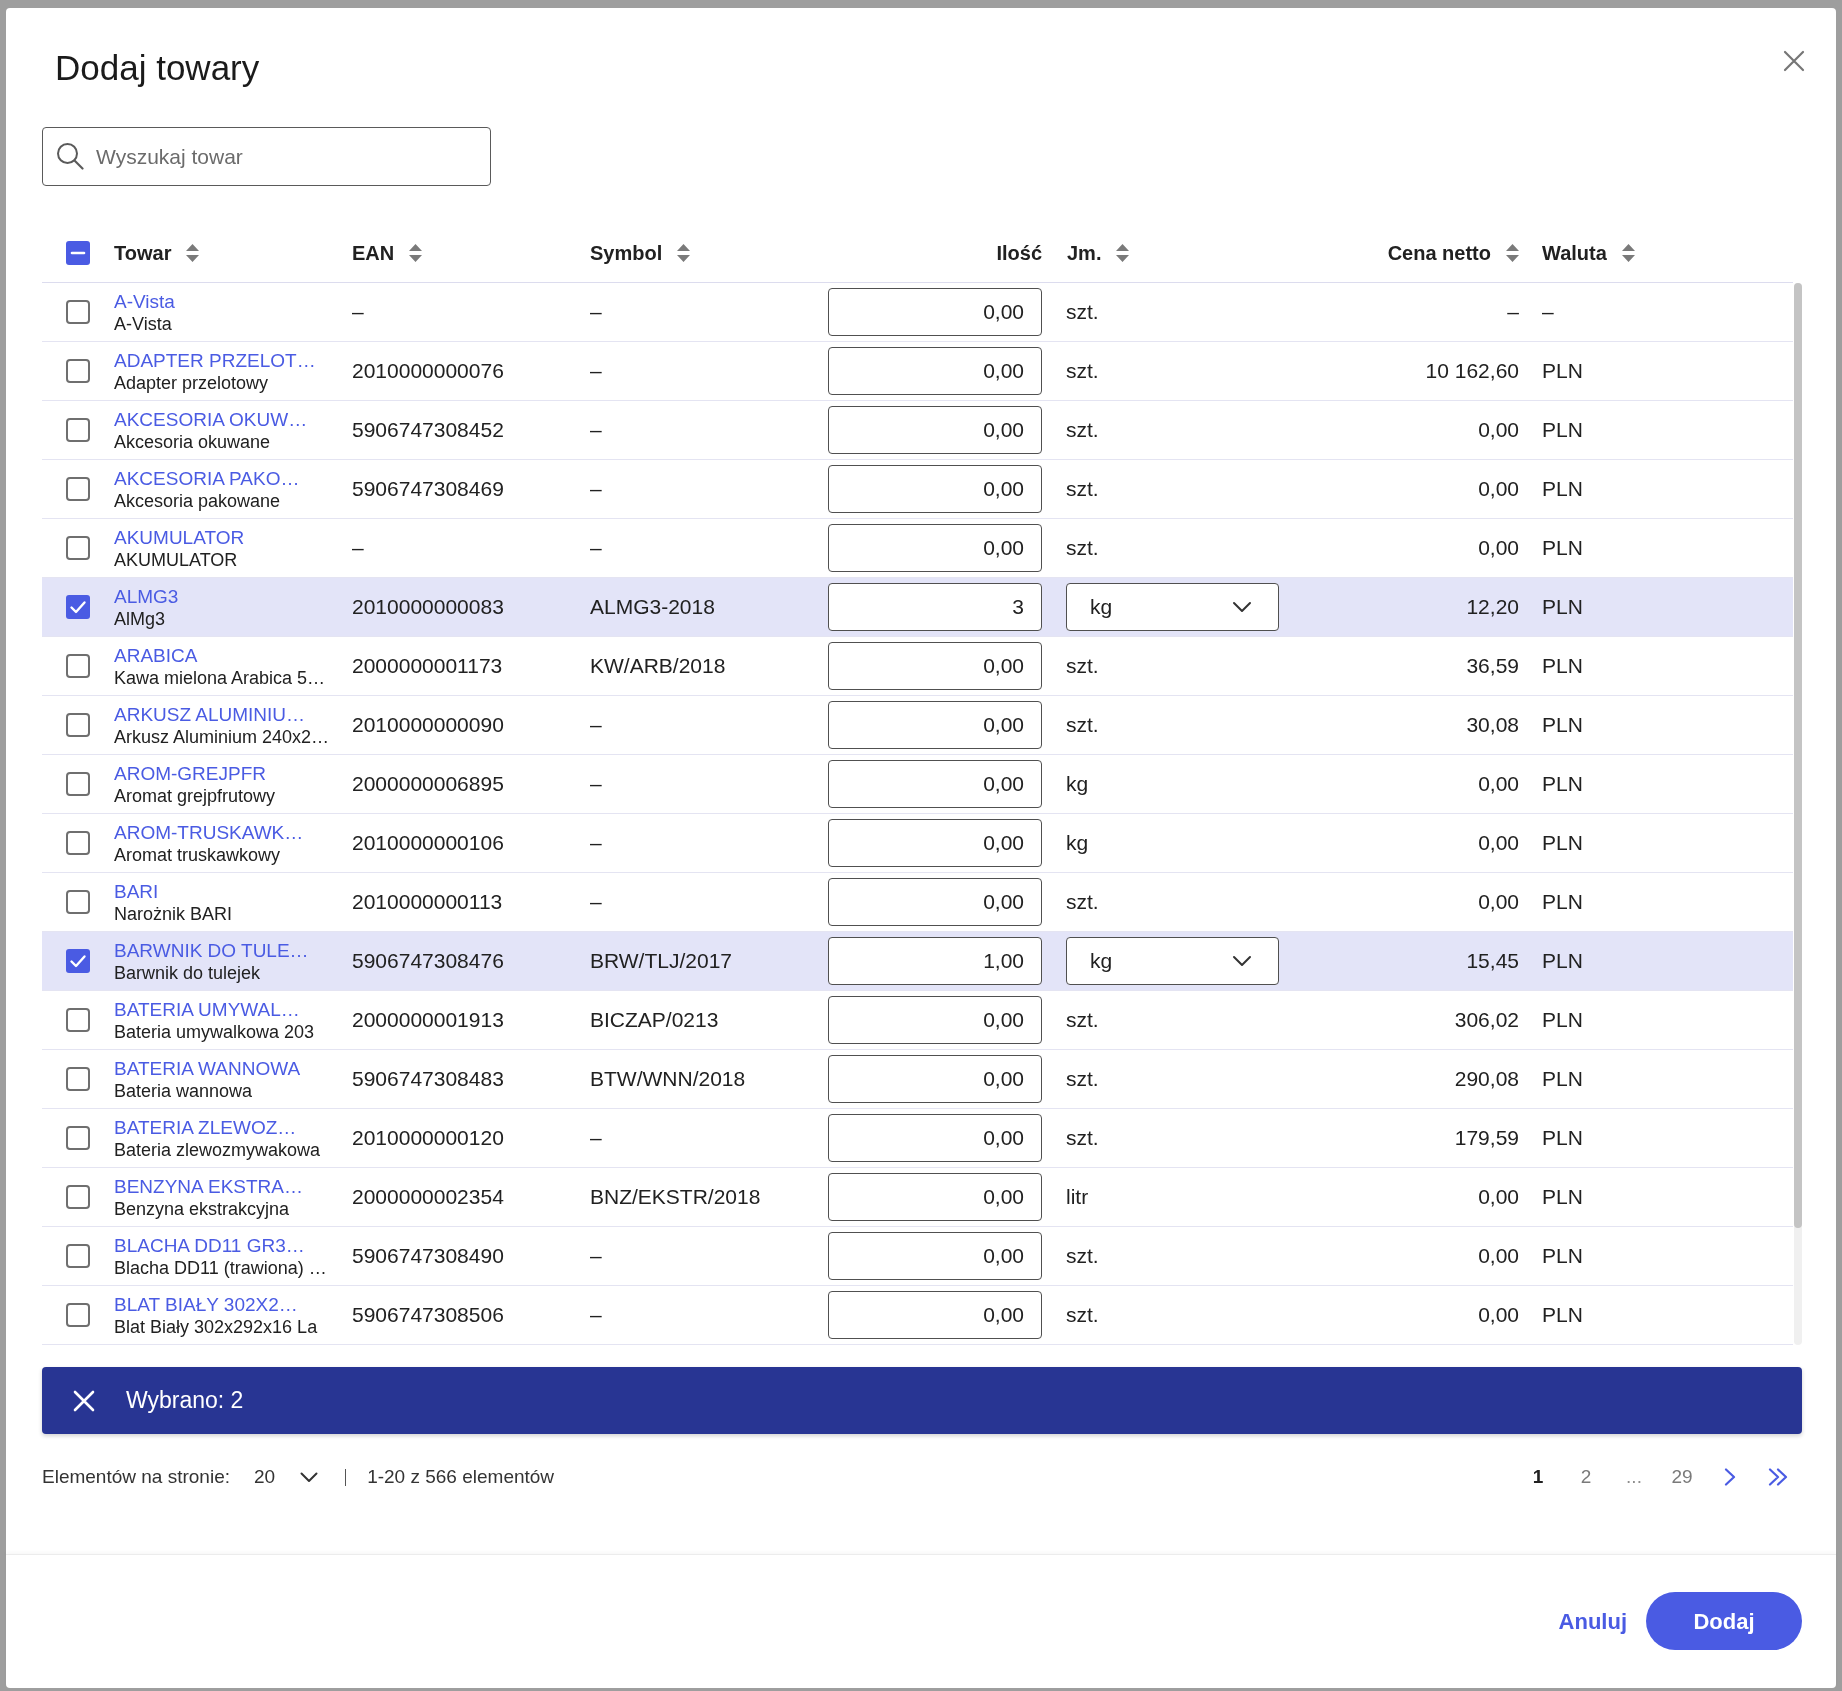 The width and height of the screenshot is (1842, 1691). What do you see at coordinates (428, 430) in the screenshot?
I see `ean-text: 5906747308452` at bounding box center [428, 430].